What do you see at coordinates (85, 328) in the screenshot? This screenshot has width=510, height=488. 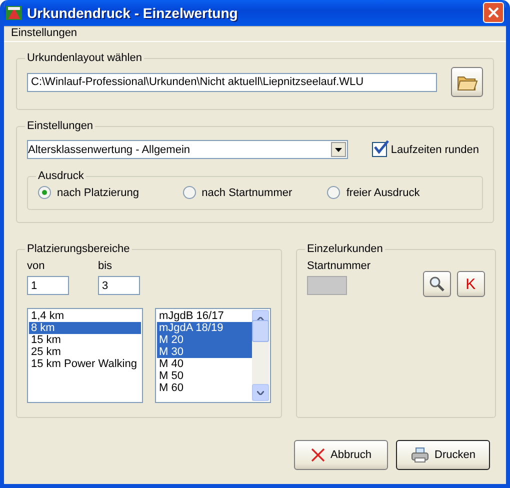 I see `list-item: 8 km` at bounding box center [85, 328].